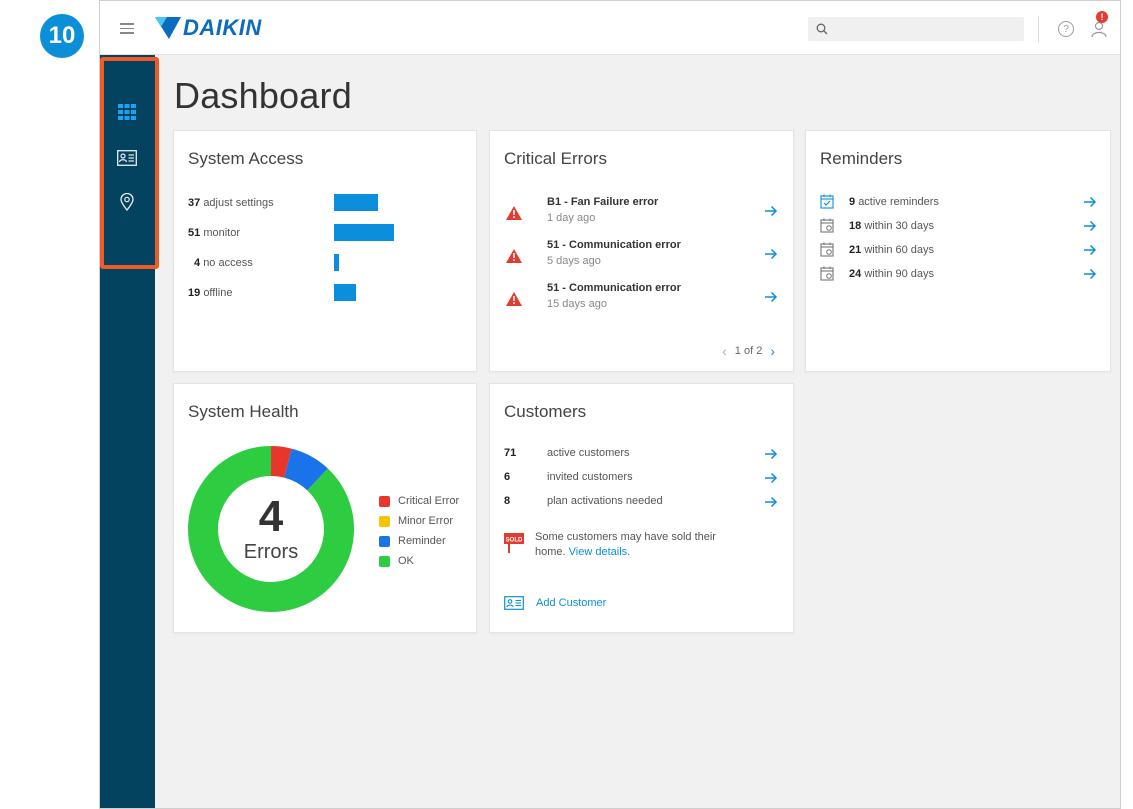 The width and height of the screenshot is (1133, 809). I want to click on customer-label: plan activations needed, so click(605, 501).